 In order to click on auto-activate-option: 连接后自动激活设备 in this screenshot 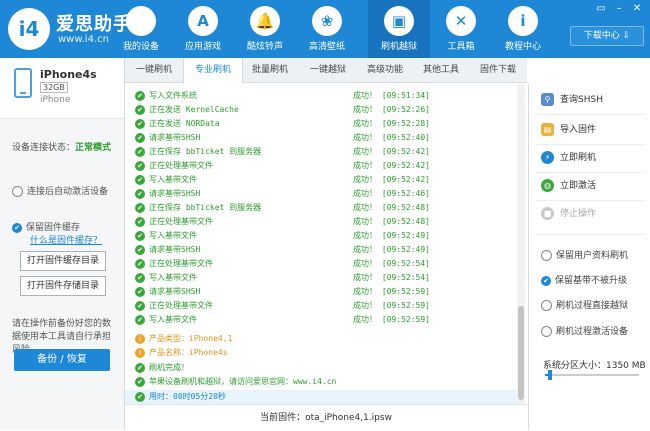, I will do `click(60, 190)`.